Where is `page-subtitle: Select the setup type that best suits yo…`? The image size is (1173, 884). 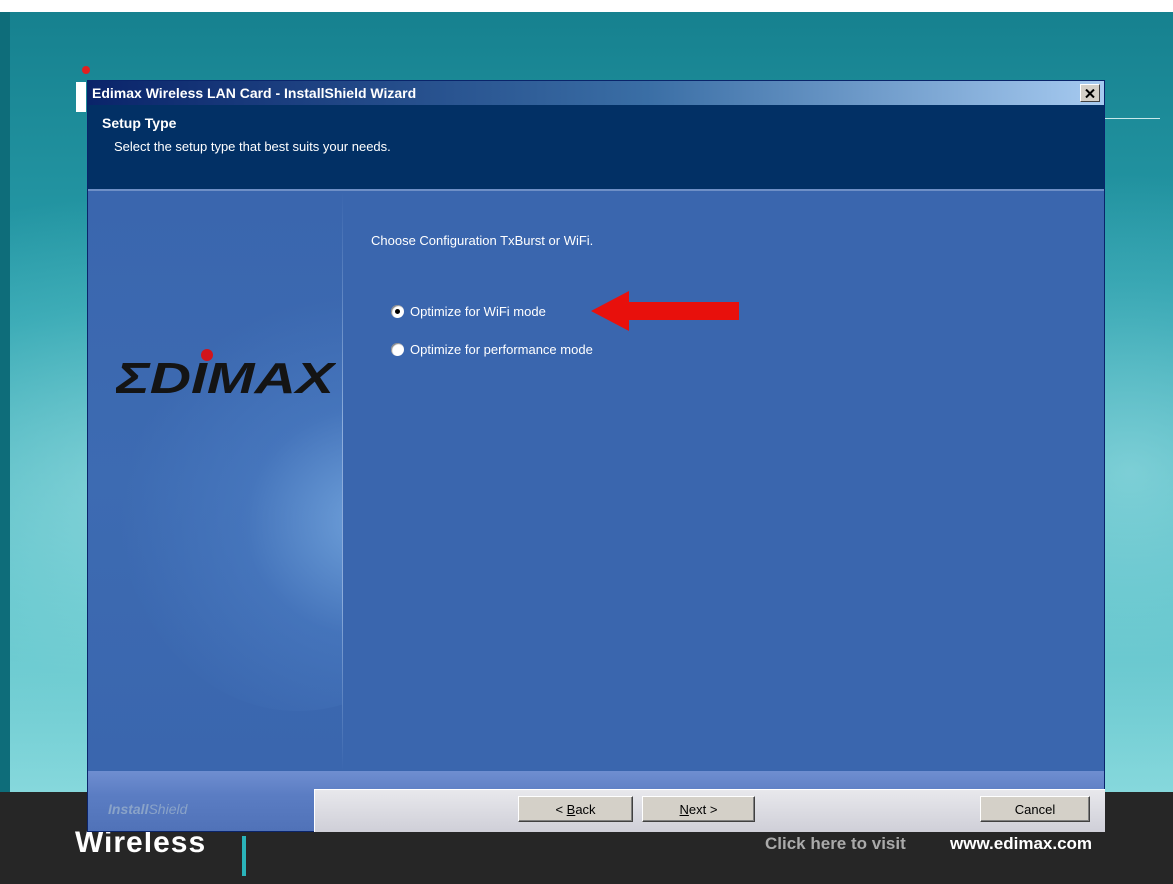 page-subtitle: Select the setup type that best suits yo… is located at coordinates (252, 146).